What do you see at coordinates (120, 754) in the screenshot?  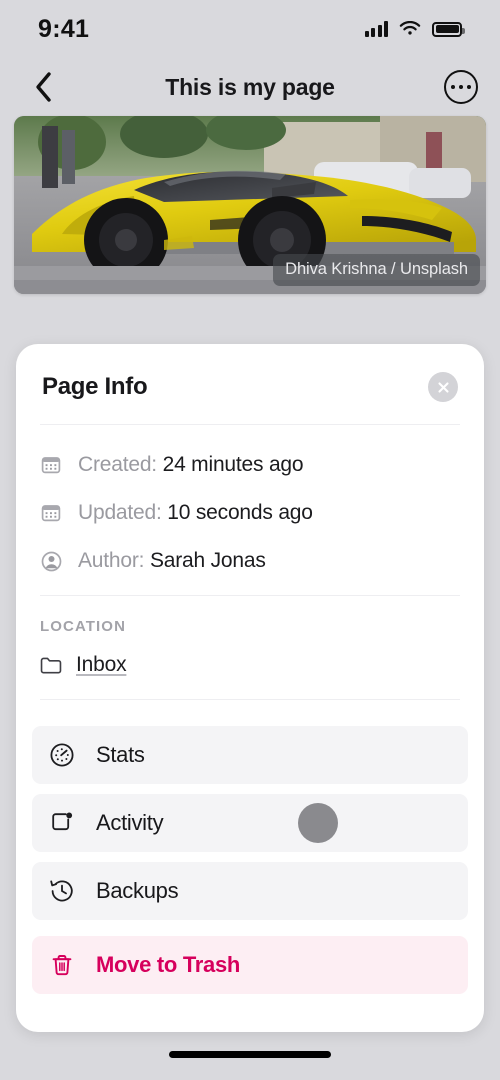 I see `menu-item-label: Stats` at bounding box center [120, 754].